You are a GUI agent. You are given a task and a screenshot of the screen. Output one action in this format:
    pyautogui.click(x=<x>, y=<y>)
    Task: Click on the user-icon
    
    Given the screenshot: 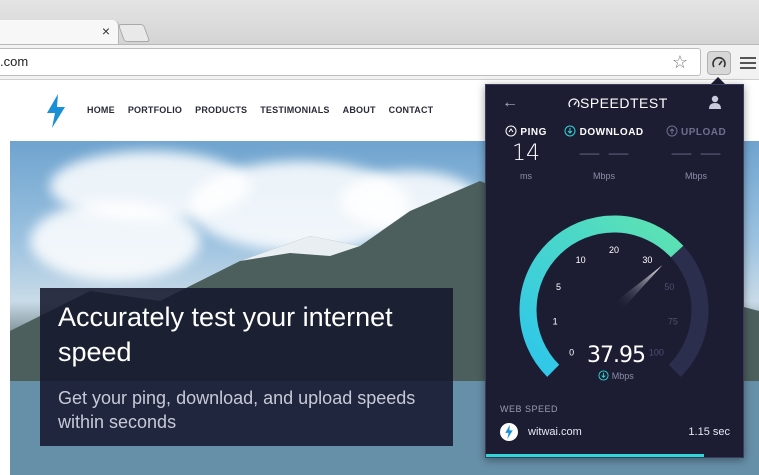 What is the action you would take?
    pyautogui.click(x=715, y=102)
    